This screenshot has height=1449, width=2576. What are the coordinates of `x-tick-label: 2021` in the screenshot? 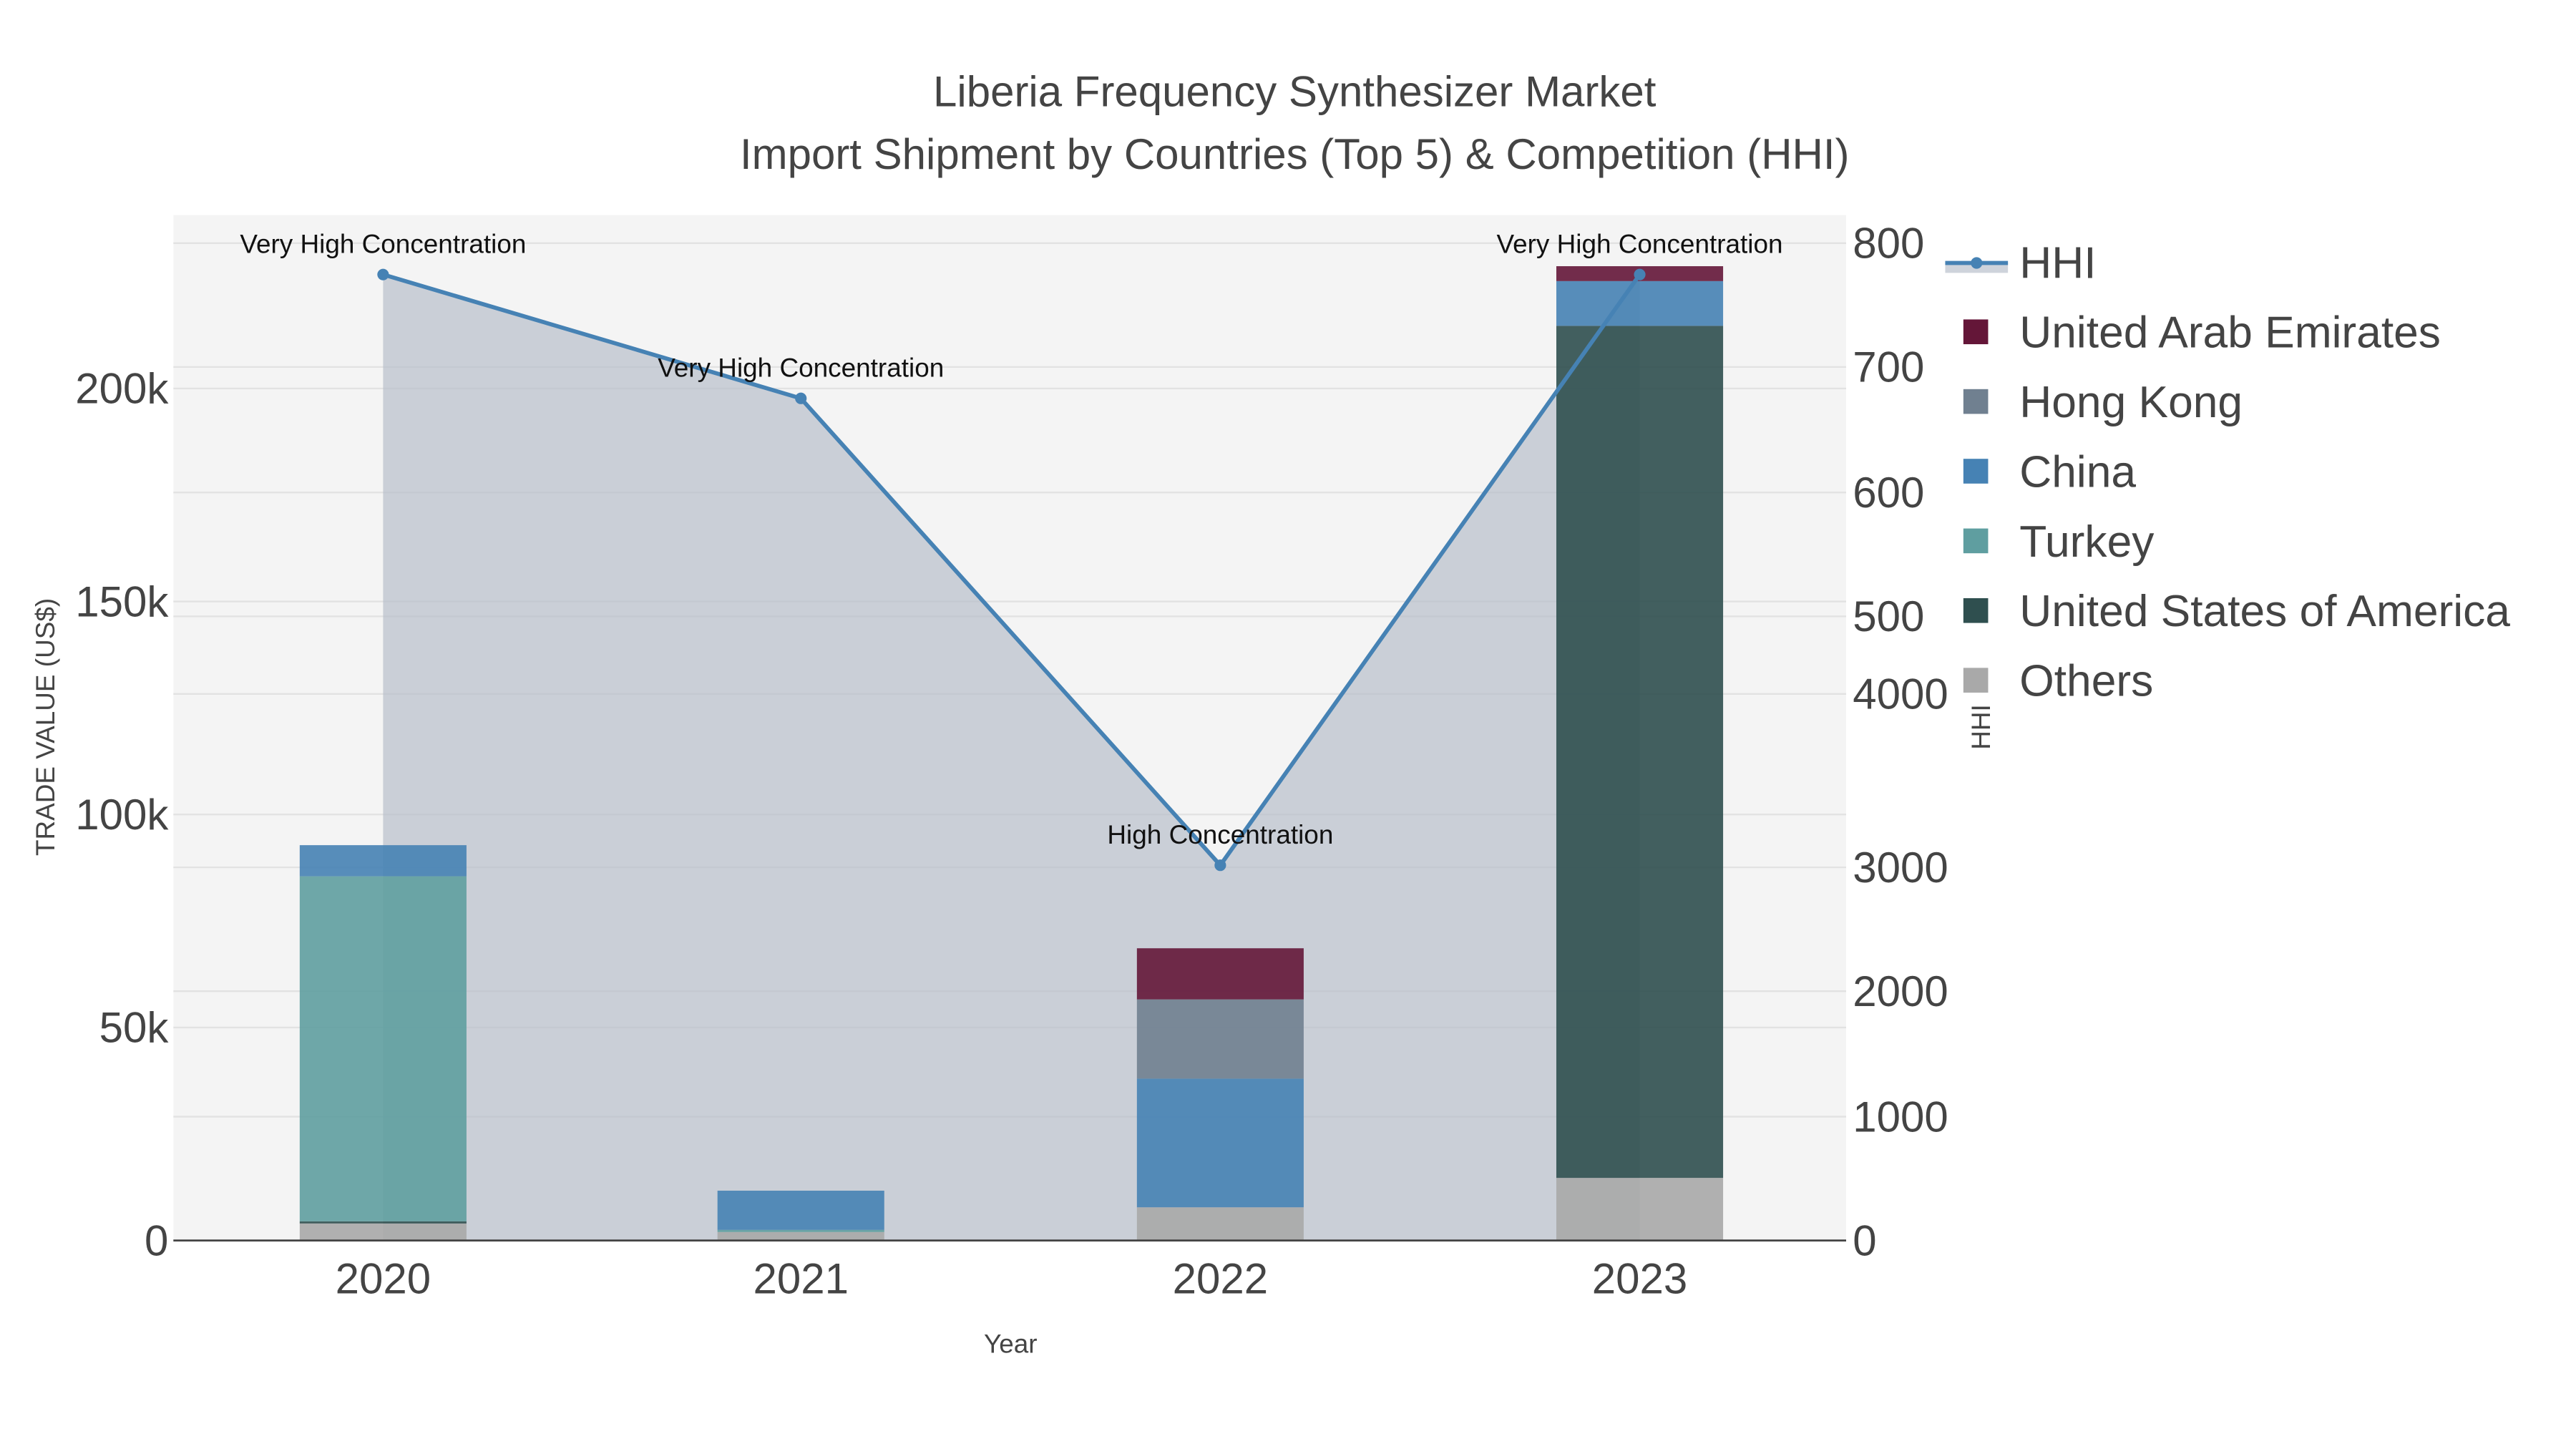 It's located at (800, 1279).